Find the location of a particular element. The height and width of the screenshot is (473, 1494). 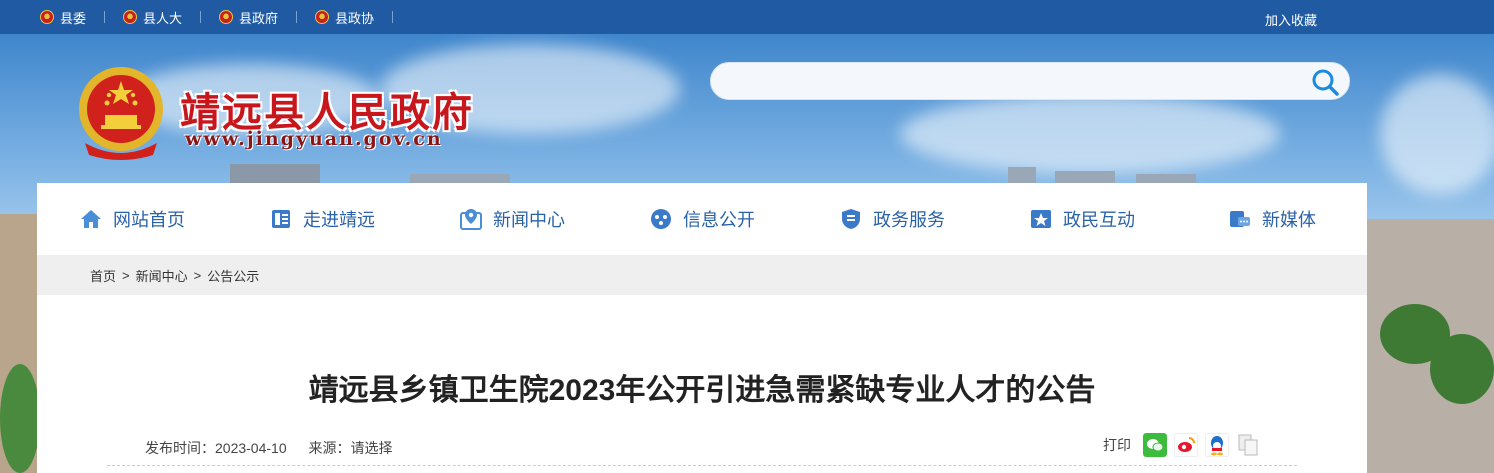

article-title: 靖远县乡镇卫生院2023年公开引进急需紧缺专业人才的公告 is located at coordinates (702, 390).